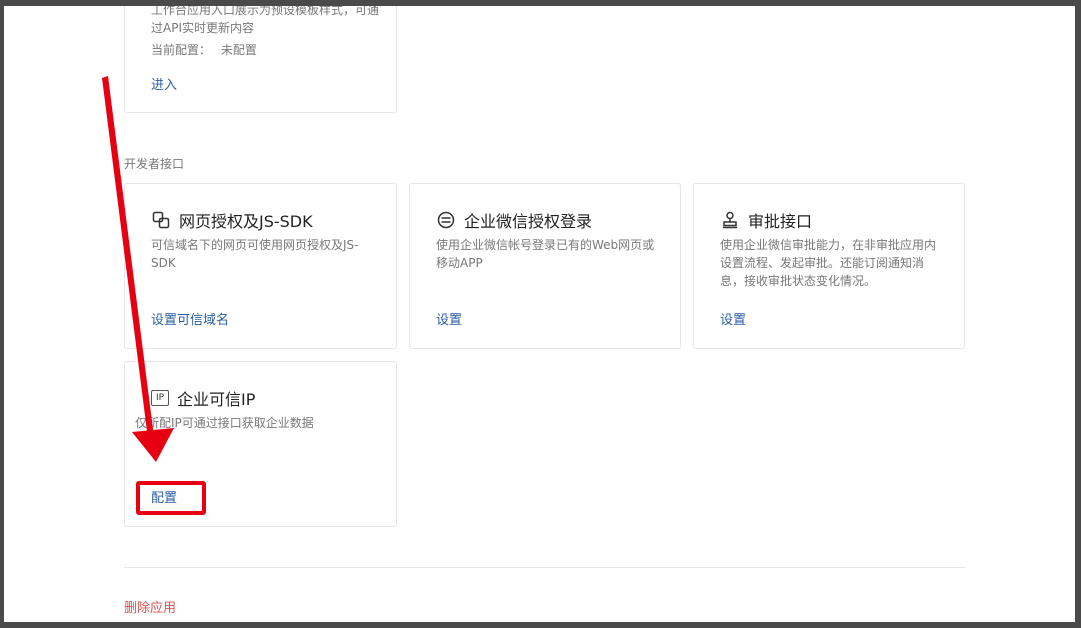 Image resolution: width=1081 pixels, height=628 pixels. What do you see at coordinates (449, 318) in the screenshot?
I see `wecom-login-settings-link: 设置` at bounding box center [449, 318].